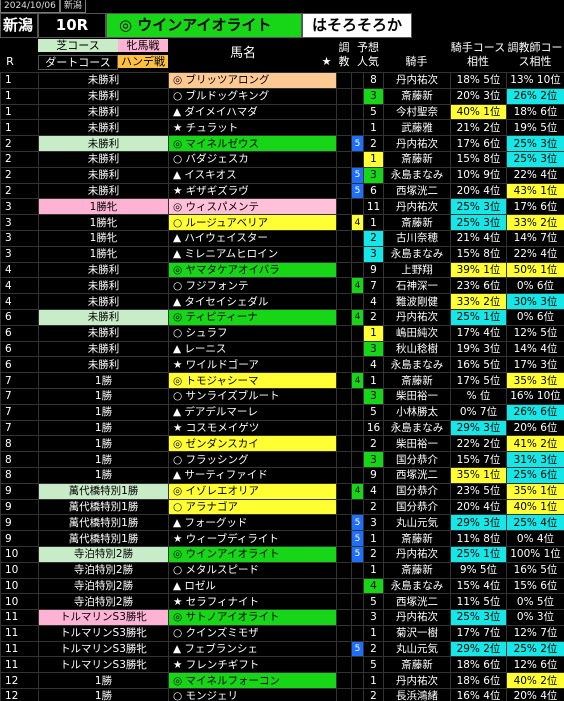 This screenshot has height=701, width=564. What do you see at coordinates (535, 681) in the screenshot?
I see `trainer-stat: 40% 2位` at bounding box center [535, 681].